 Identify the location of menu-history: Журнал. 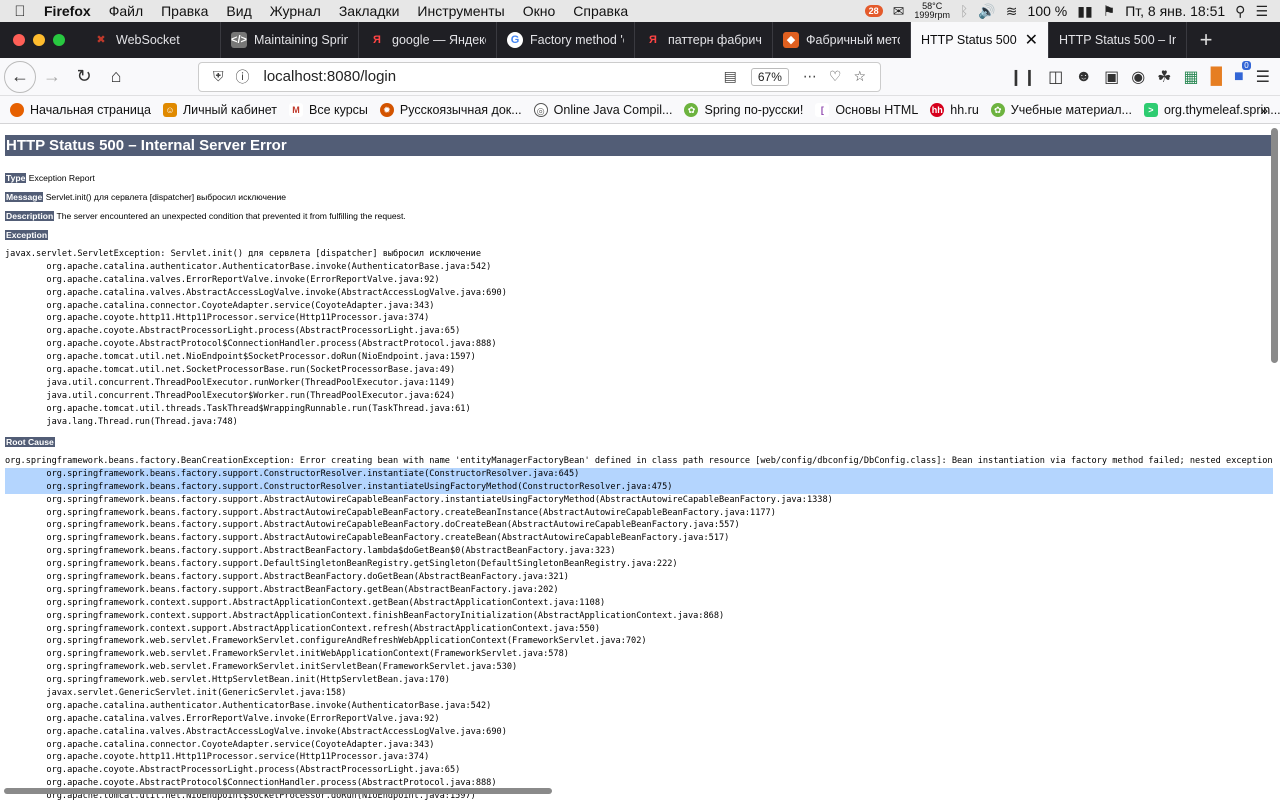
(295, 11).